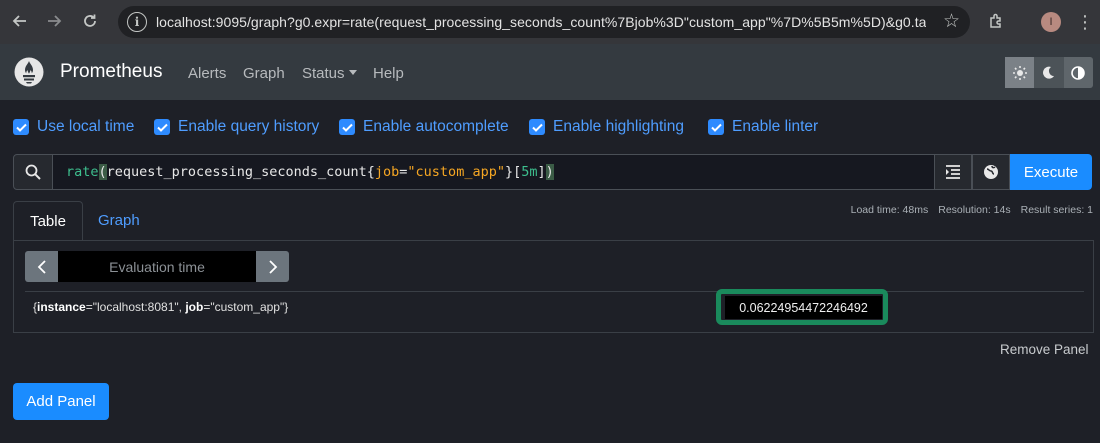 The image size is (1100, 443). I want to click on option-enable-highlighting: Enable highlighting, so click(606, 127).